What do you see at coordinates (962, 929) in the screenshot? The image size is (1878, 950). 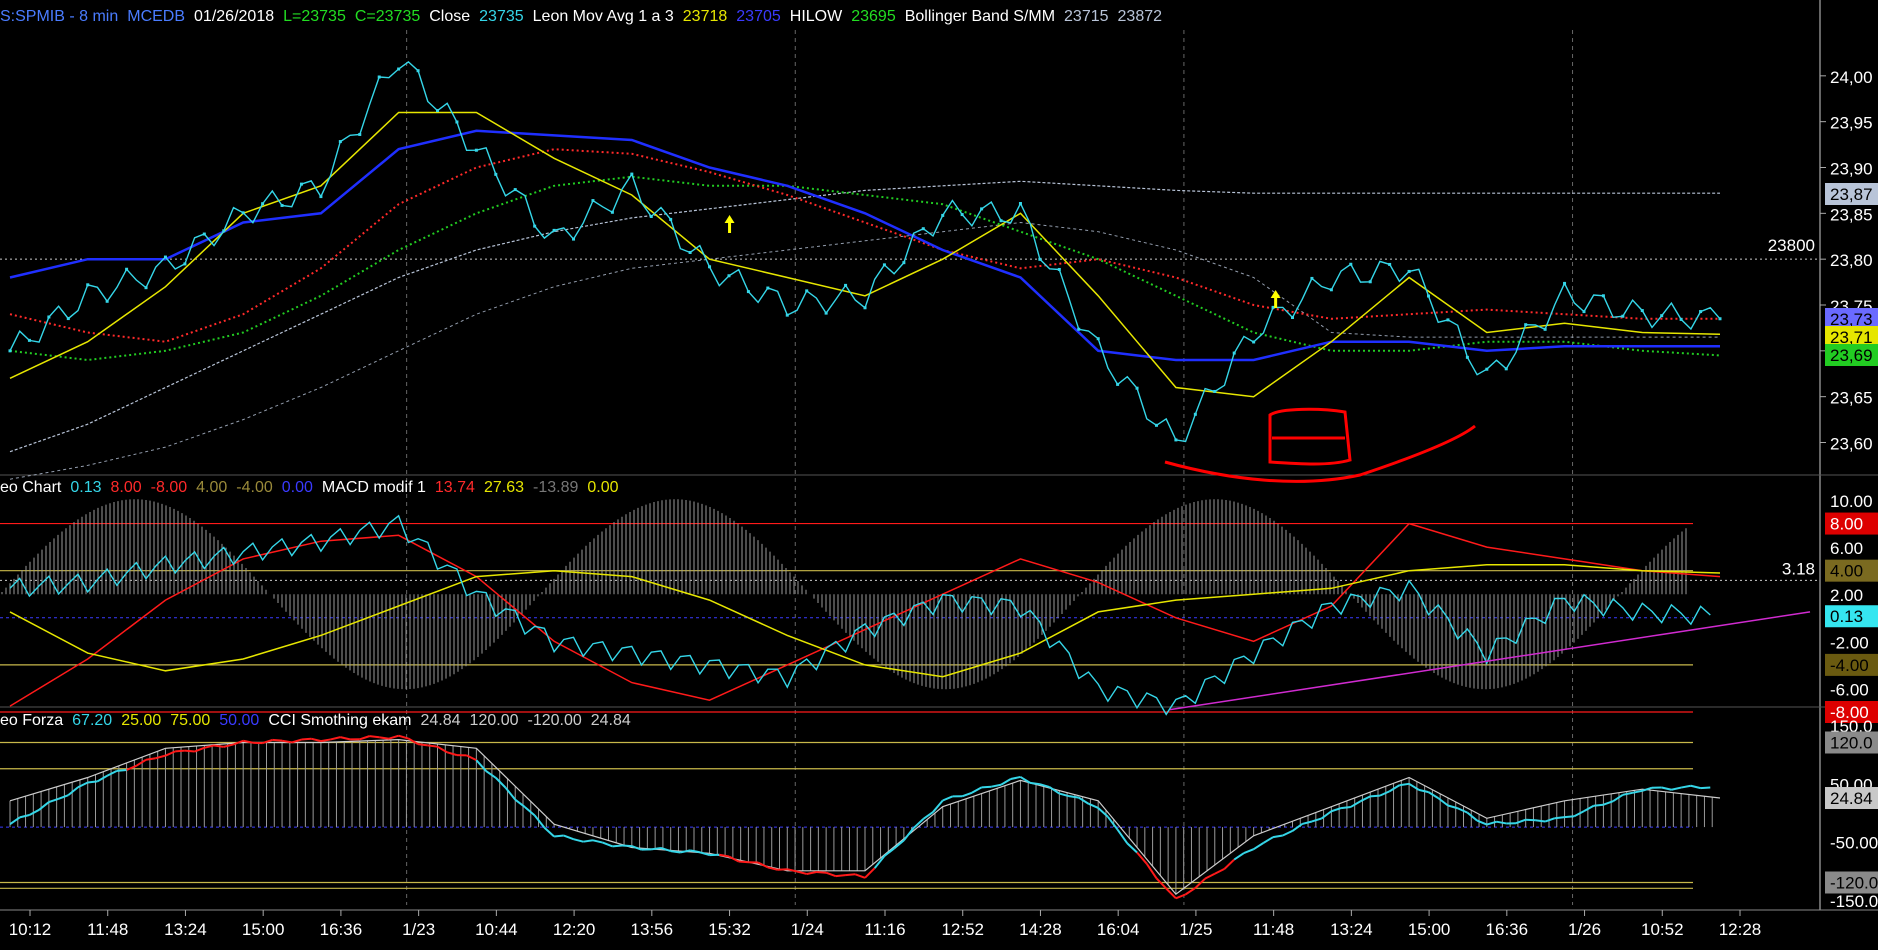 I see `time-axis-label: 12:52` at bounding box center [962, 929].